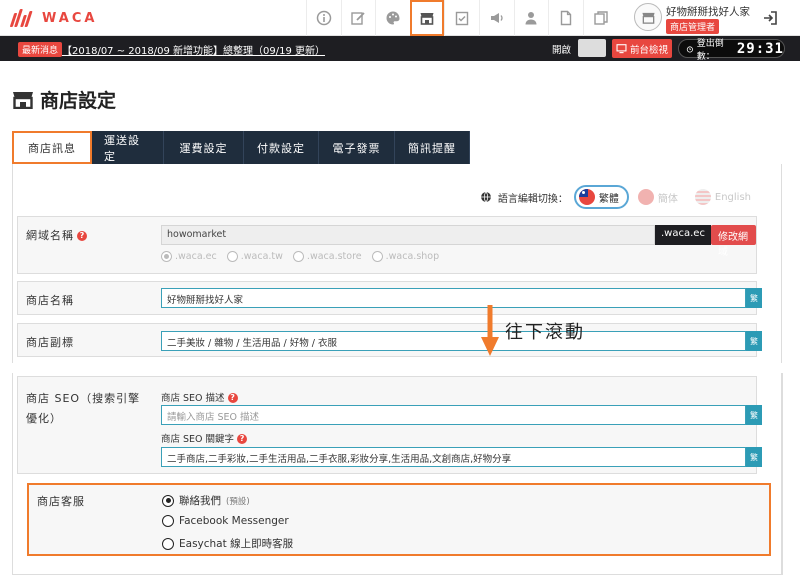 The height and width of the screenshot is (575, 800). I want to click on tab-label: 電子發票, so click(356, 148).